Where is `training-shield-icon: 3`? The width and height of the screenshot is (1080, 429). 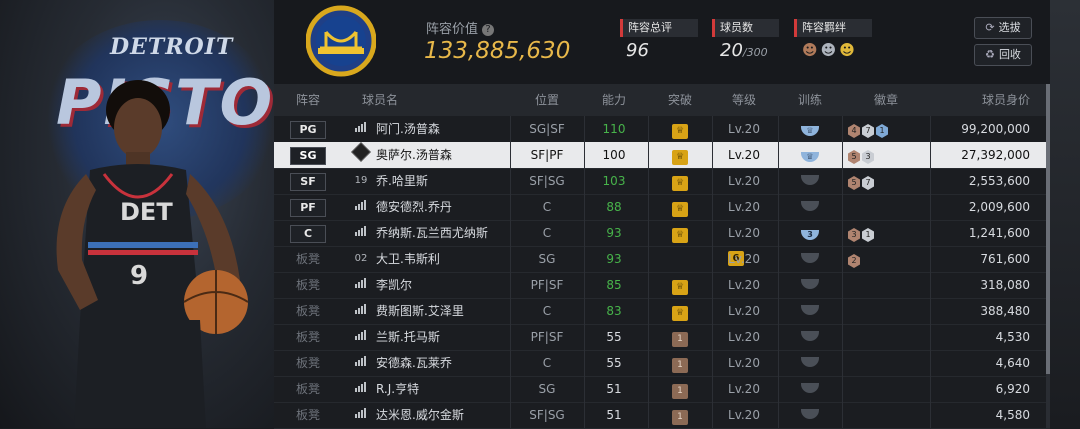 training-shield-icon: 3 is located at coordinates (810, 235).